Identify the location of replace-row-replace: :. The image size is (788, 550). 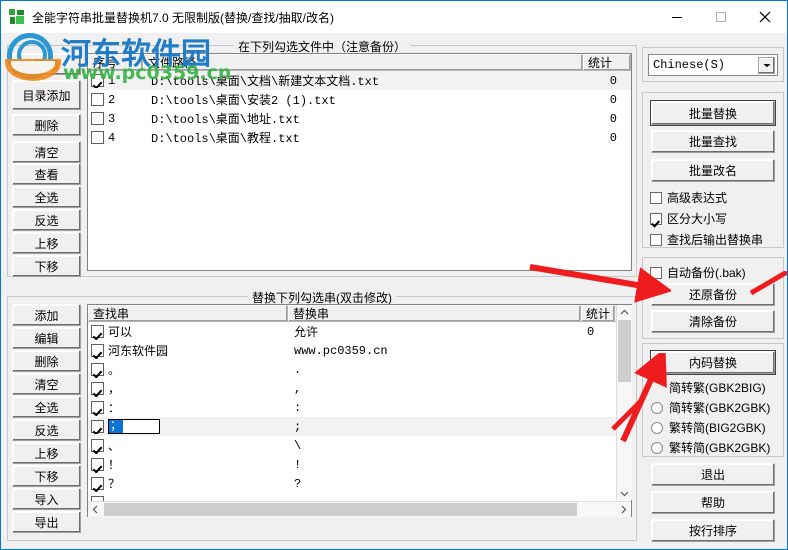
(298, 407).